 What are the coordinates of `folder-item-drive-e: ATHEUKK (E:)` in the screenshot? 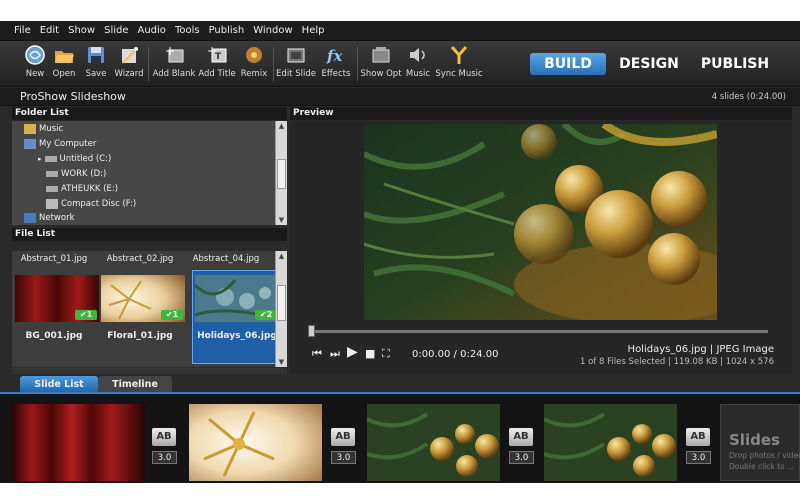 It's located at (78, 189).